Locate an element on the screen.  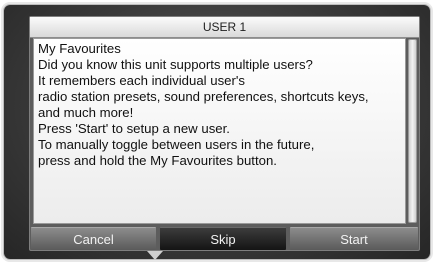
scrollbar is located at coordinates (412, 131).